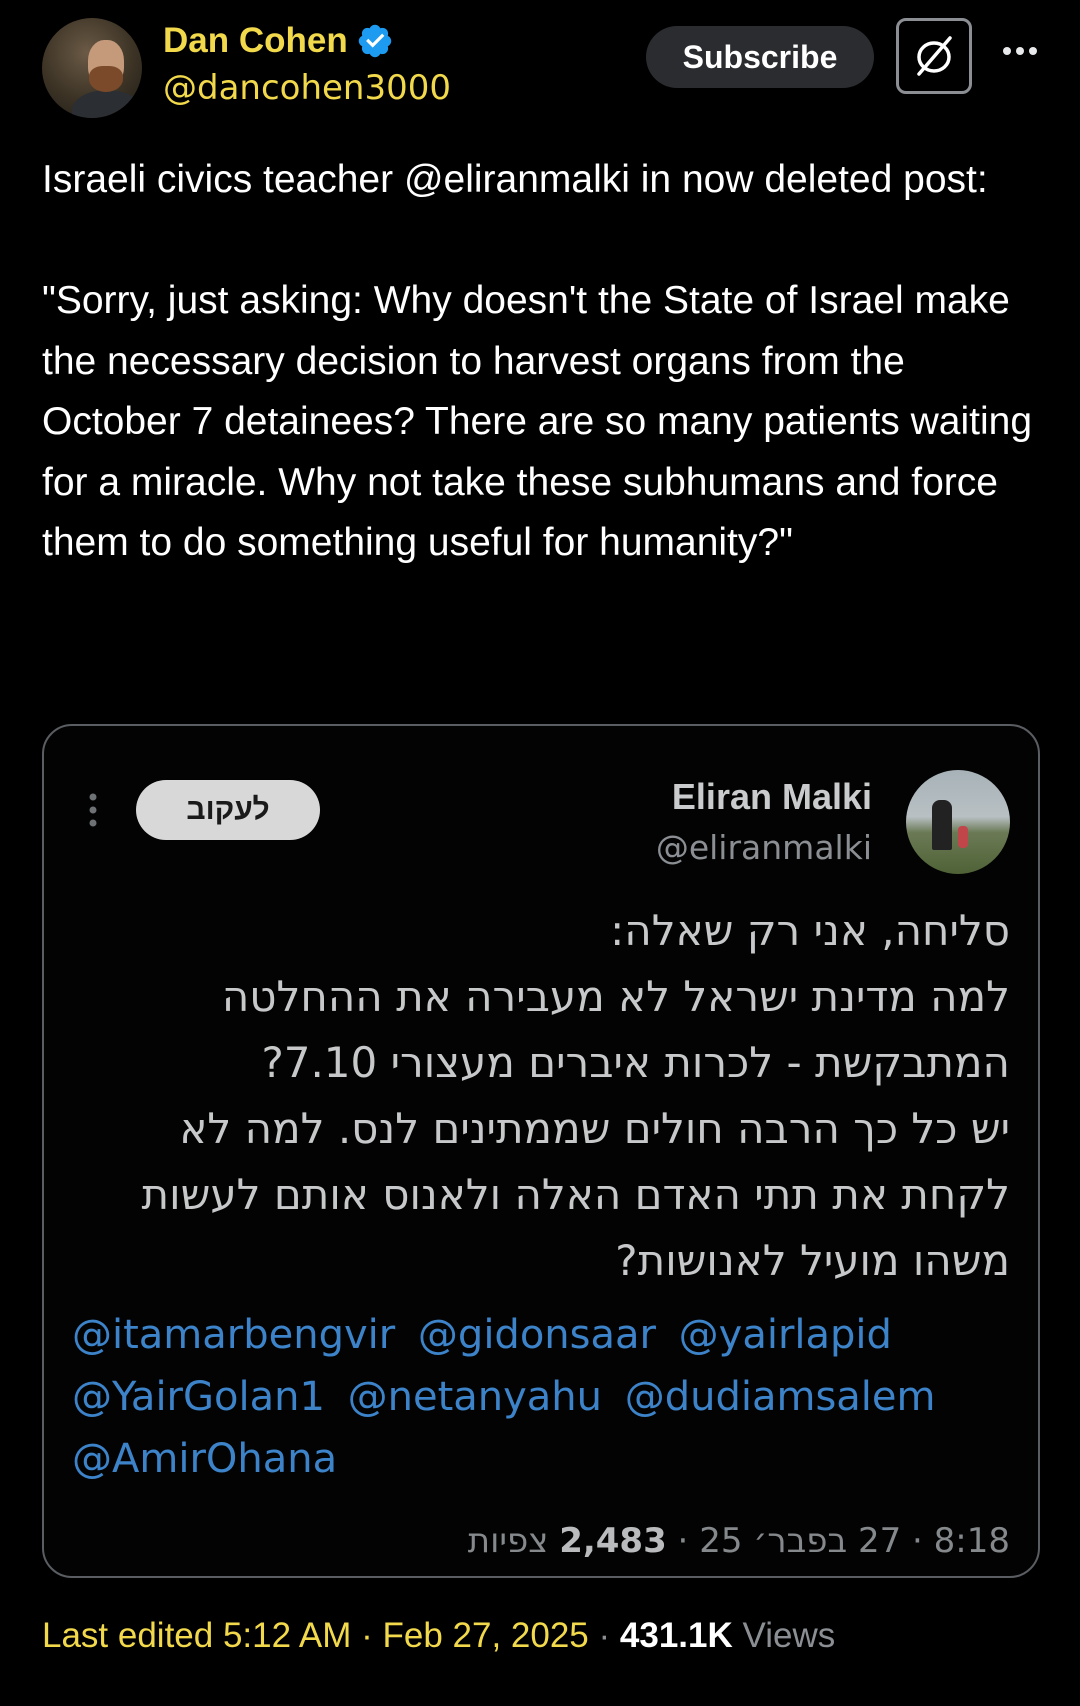 Image resolution: width=1080 pixels, height=1706 pixels. What do you see at coordinates (228, 810) in the screenshot?
I see `quote-follow-button: לעקוב` at bounding box center [228, 810].